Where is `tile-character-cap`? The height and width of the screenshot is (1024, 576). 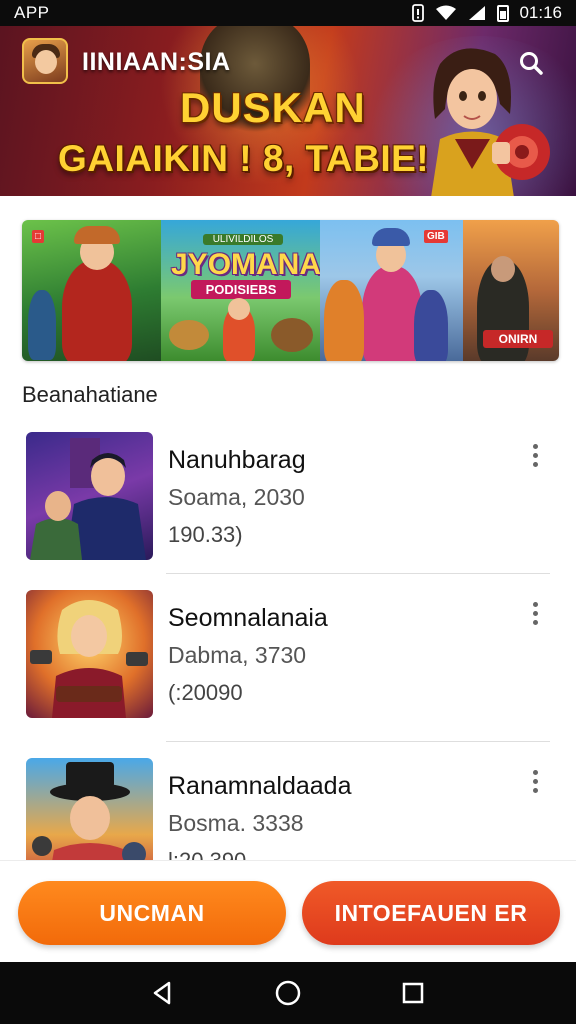
tile-character-cap is located at coordinates (391, 237).